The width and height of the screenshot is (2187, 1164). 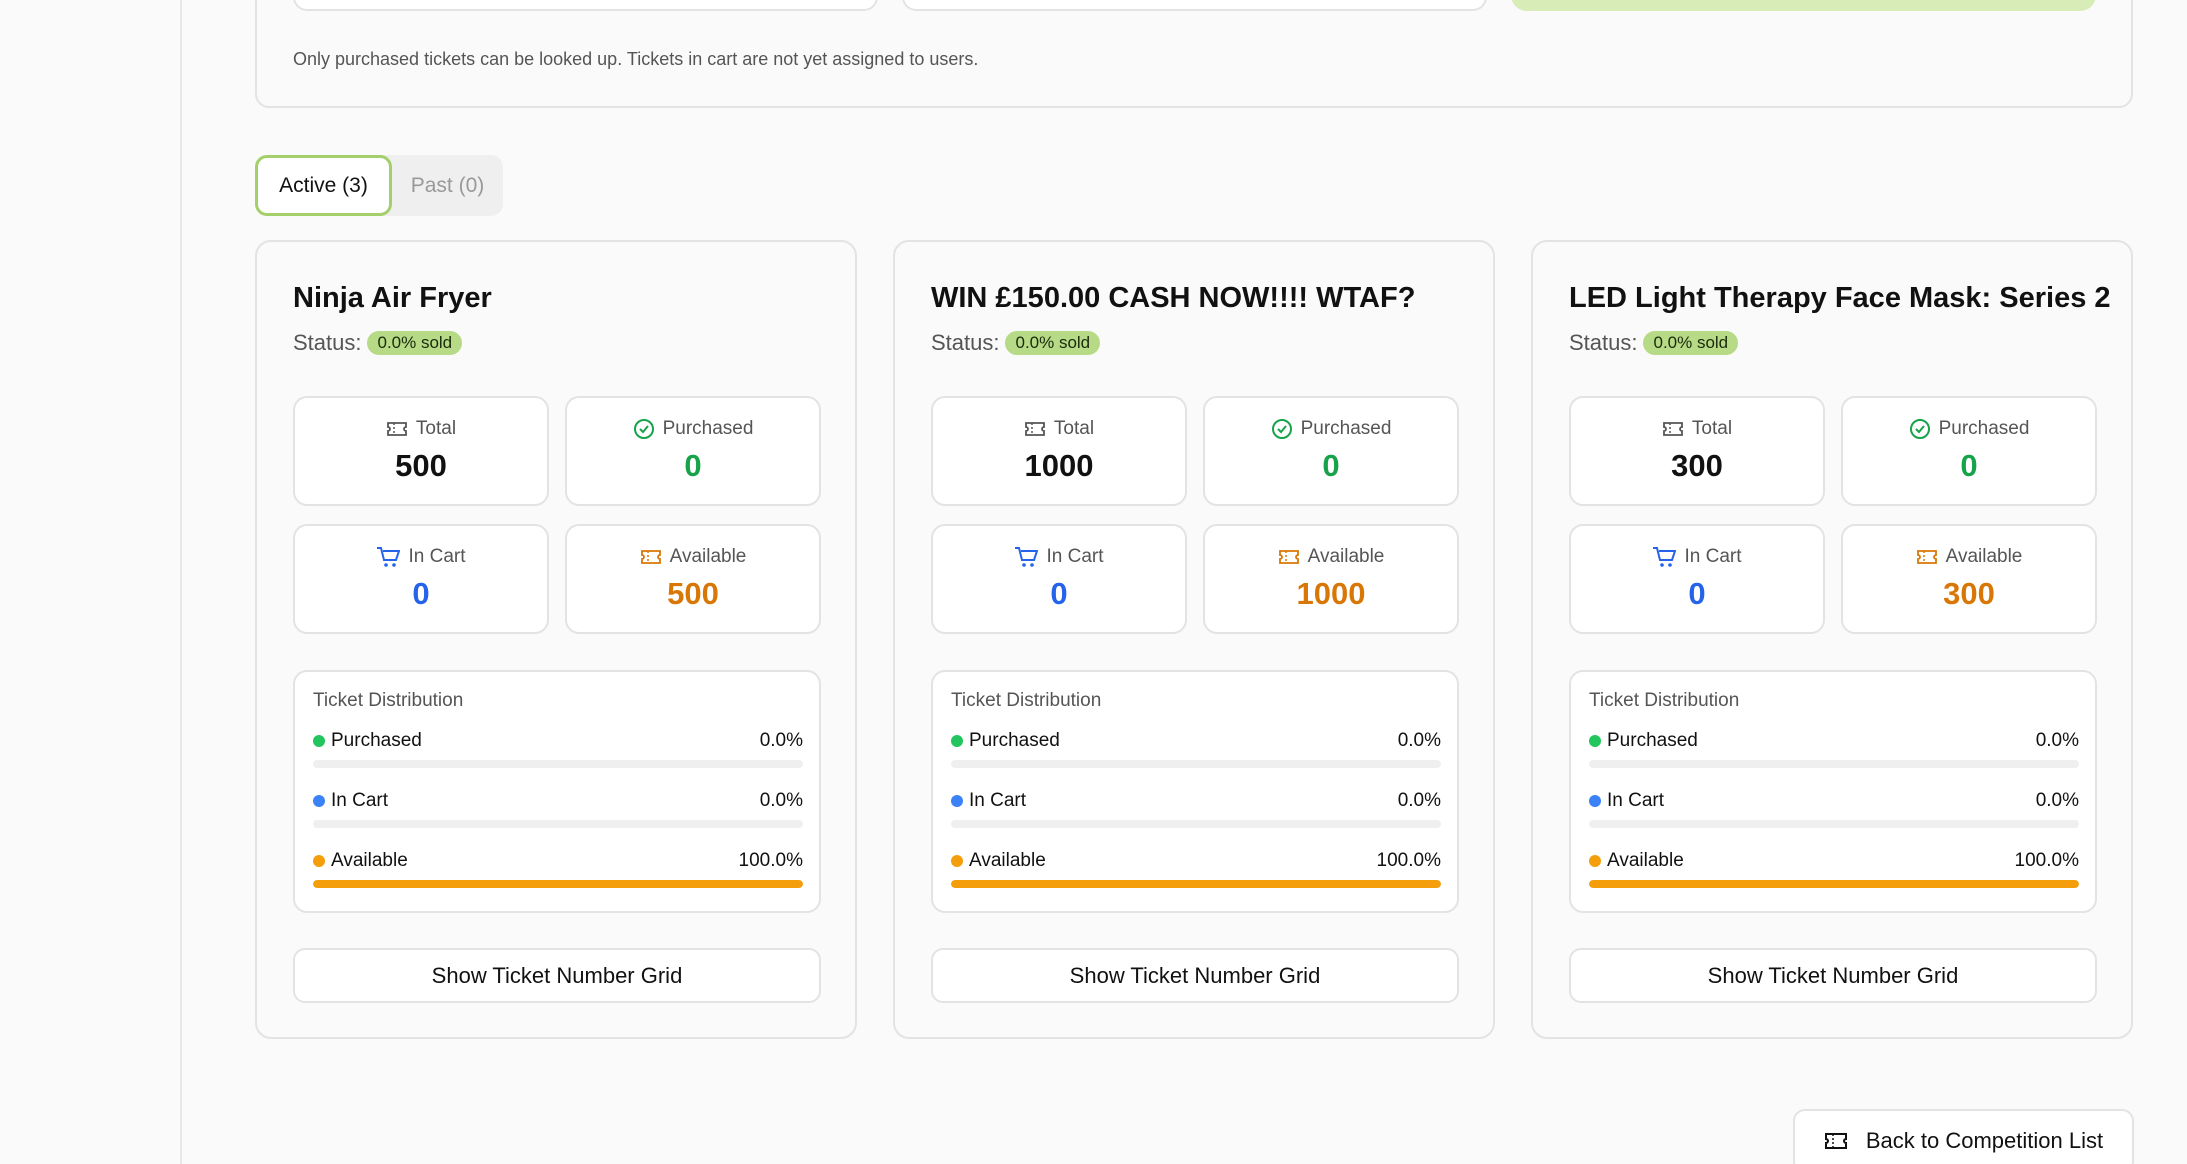 I want to click on stat-value-total: 1000, so click(x=1059, y=465).